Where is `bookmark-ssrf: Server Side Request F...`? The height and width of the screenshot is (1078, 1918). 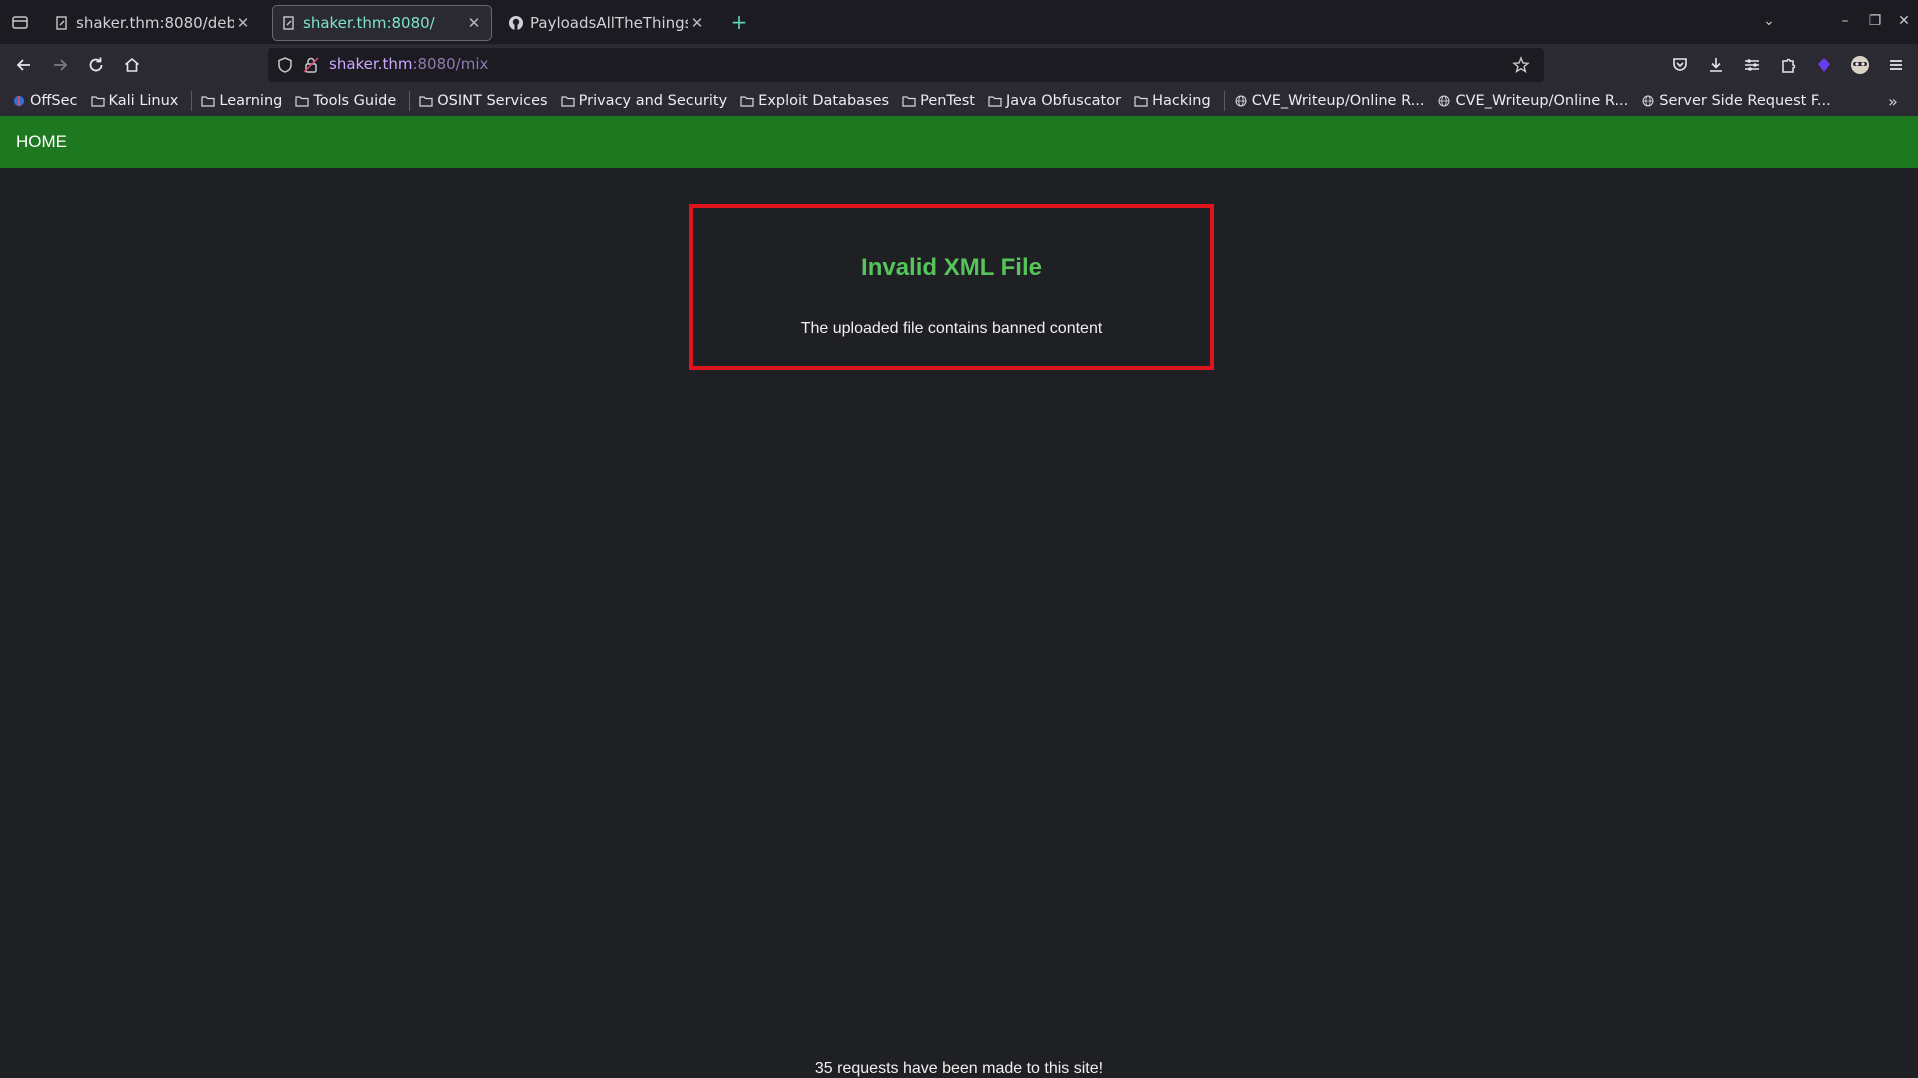
bookmark-ssrf: Server Side Request F... is located at coordinates (1736, 101).